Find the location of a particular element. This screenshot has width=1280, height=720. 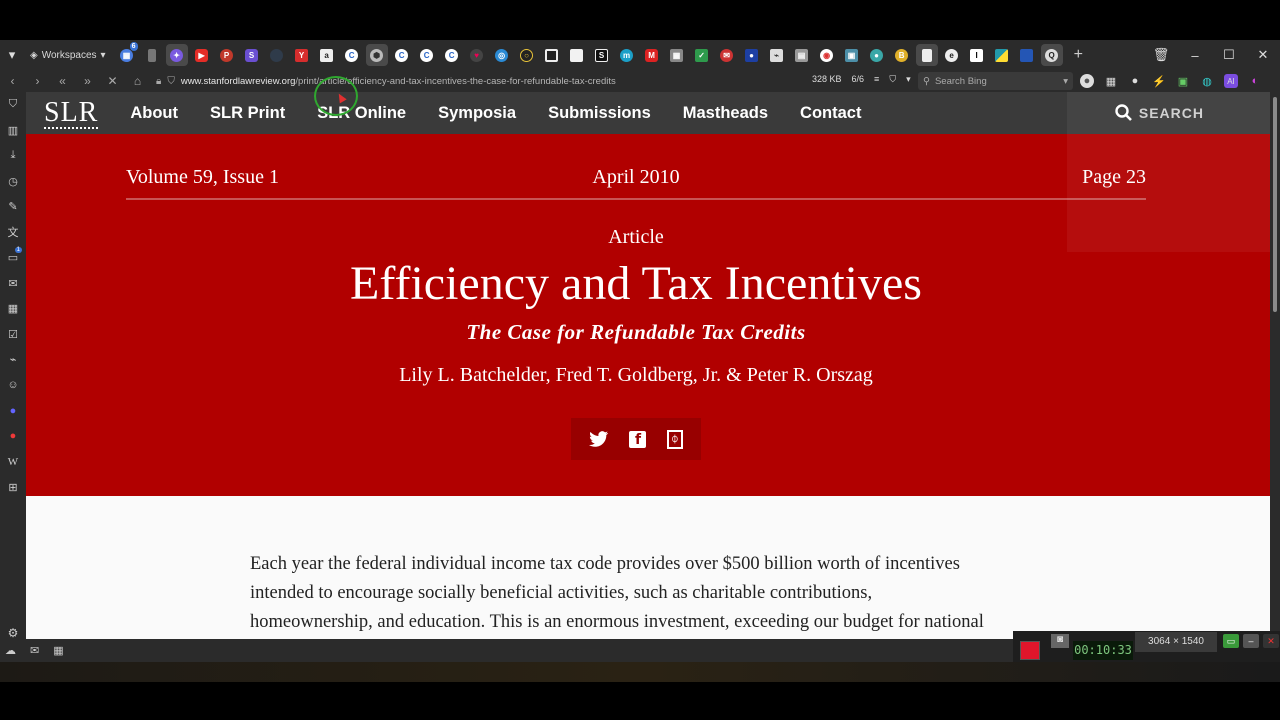

mail-icon: ✉ is located at coordinates (13, 284).